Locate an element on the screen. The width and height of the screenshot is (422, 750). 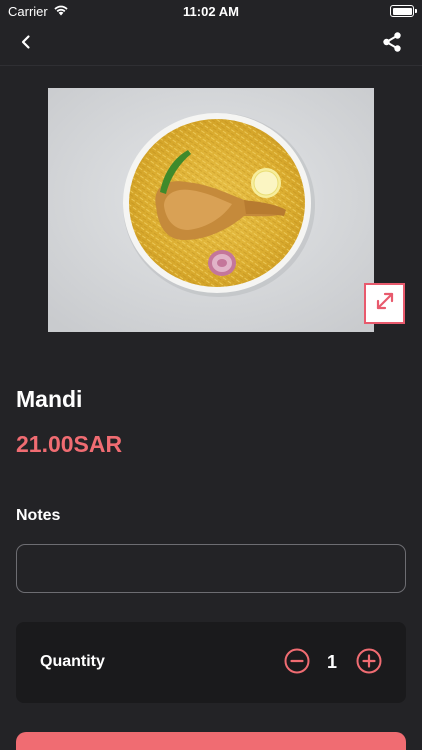
share-button is located at coordinates (392, 44).